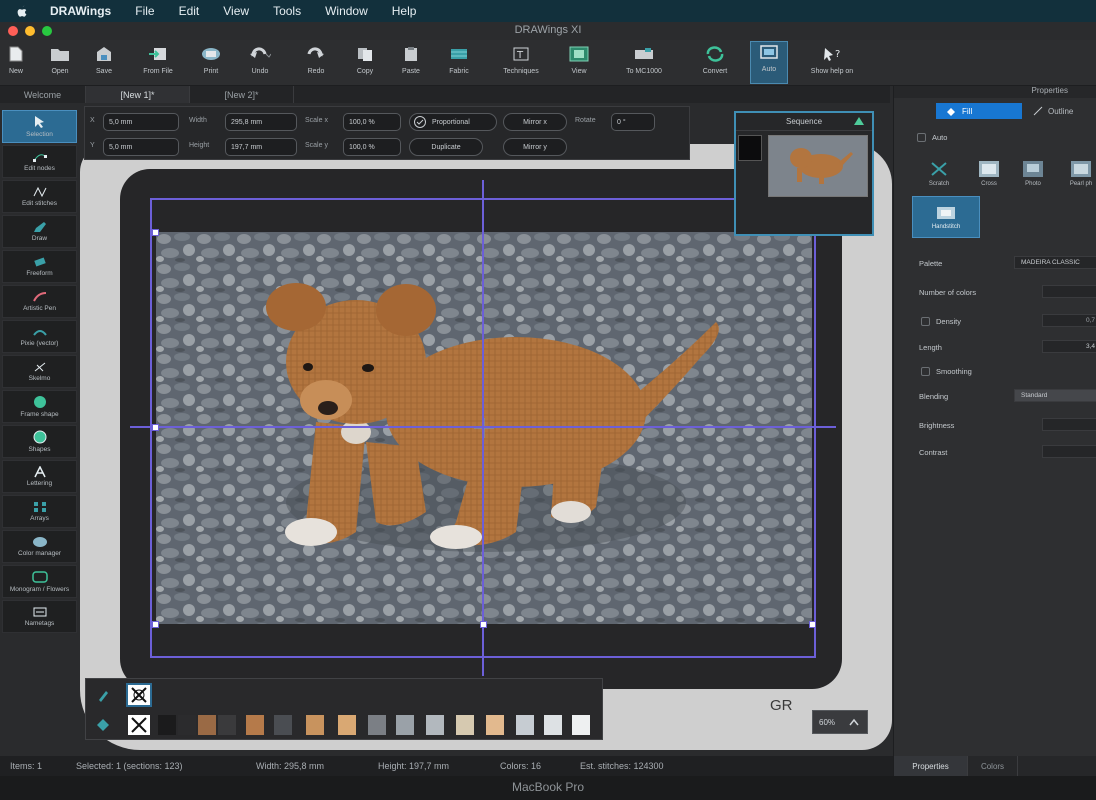 Image resolution: width=1096 pixels, height=800 pixels. What do you see at coordinates (579, 63) in the screenshot?
I see `view-button: View` at bounding box center [579, 63].